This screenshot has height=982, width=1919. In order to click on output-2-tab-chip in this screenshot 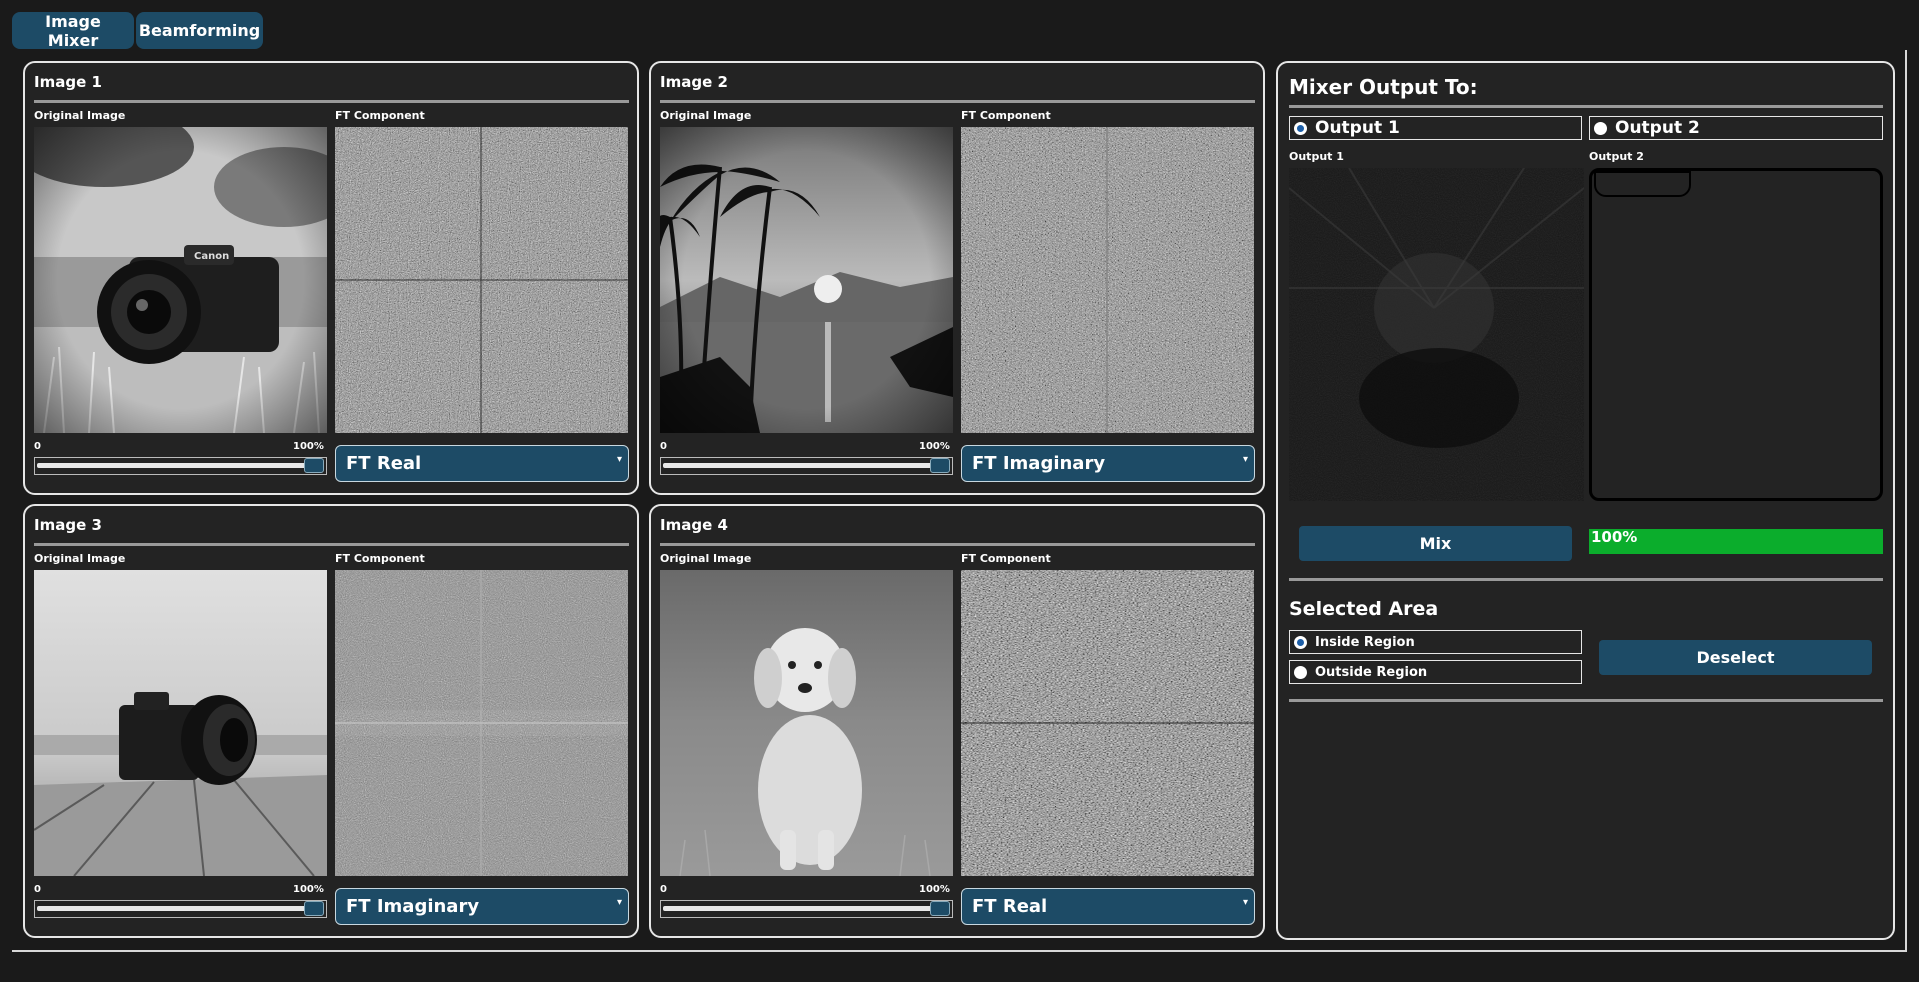, I will do `click(1642, 184)`.